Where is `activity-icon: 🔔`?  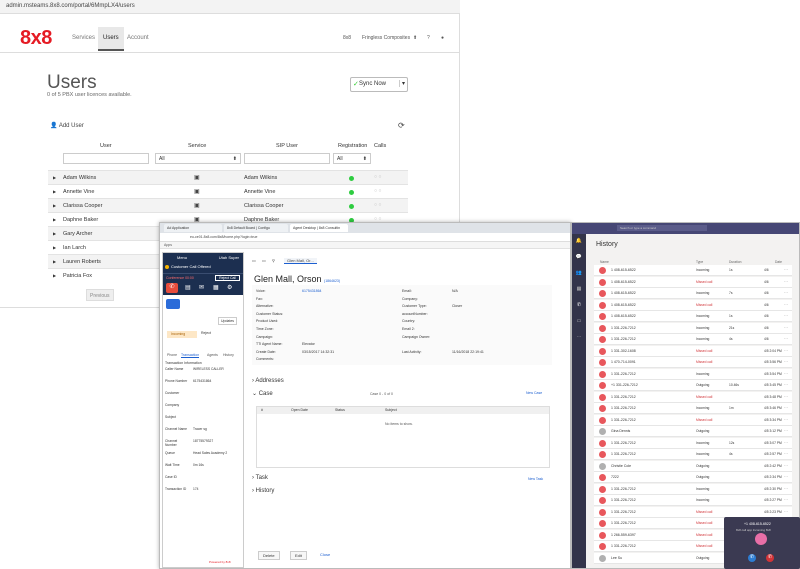
activity-icon: 🔔 is located at coordinates (579, 241).